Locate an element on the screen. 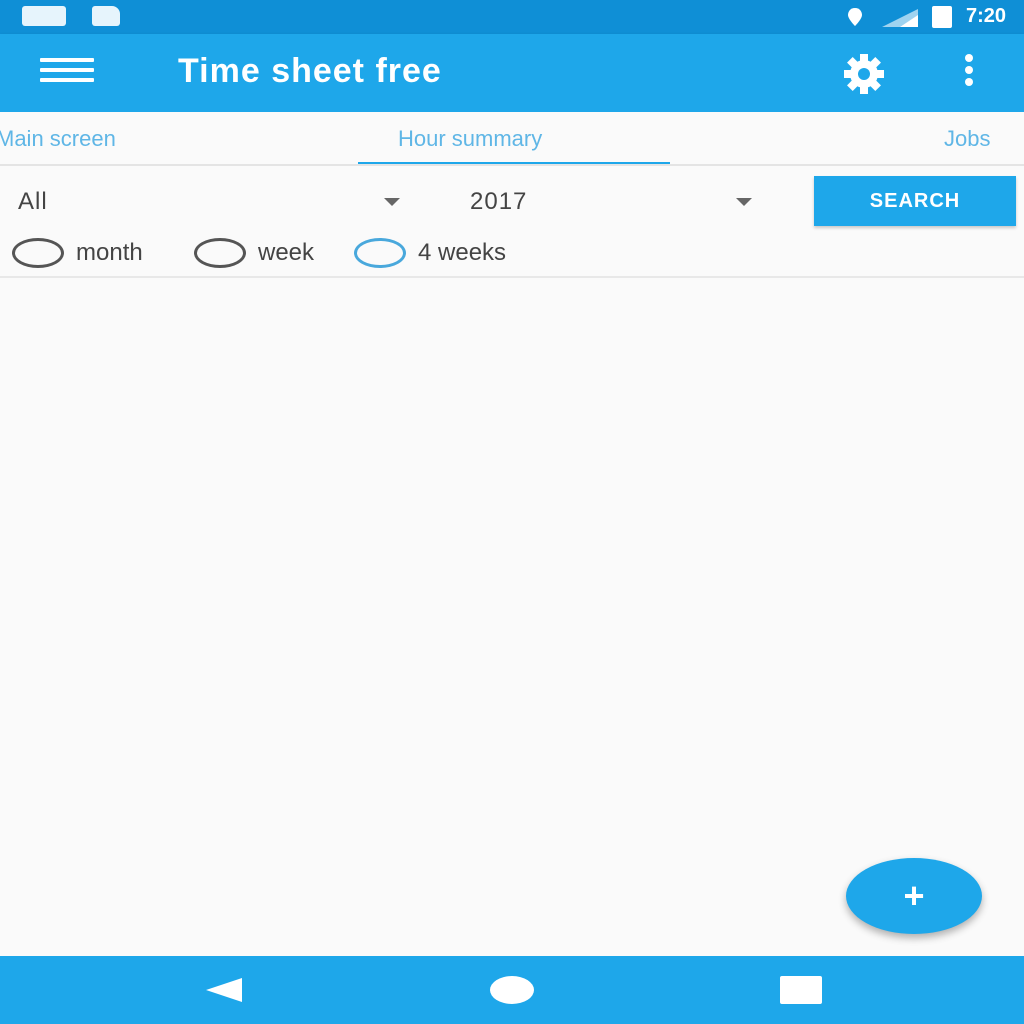 Image resolution: width=1024 pixels, height=1024 pixels. file-icon is located at coordinates (106, 16).